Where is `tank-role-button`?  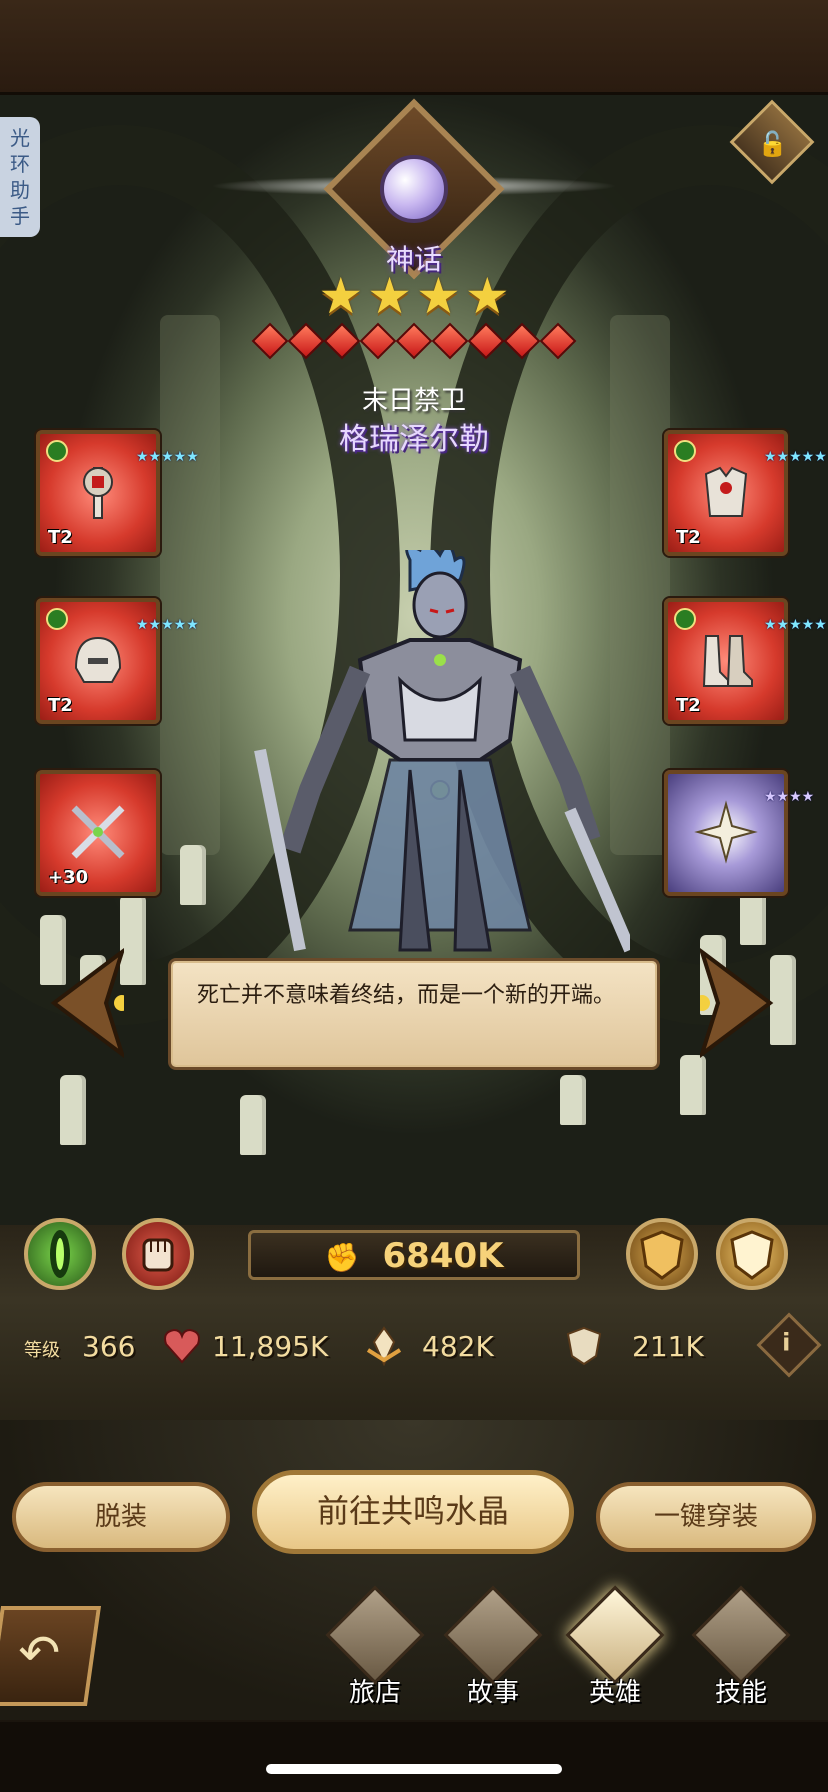
tank-role-button is located at coordinates (752, 1254).